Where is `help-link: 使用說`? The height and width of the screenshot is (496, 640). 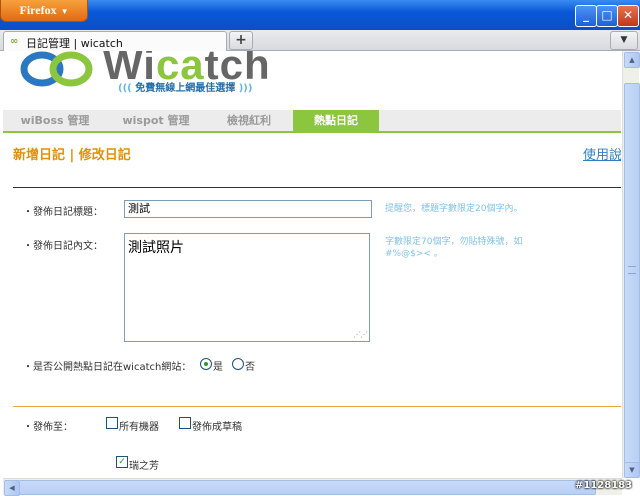 help-link: 使用說 is located at coordinates (602, 153).